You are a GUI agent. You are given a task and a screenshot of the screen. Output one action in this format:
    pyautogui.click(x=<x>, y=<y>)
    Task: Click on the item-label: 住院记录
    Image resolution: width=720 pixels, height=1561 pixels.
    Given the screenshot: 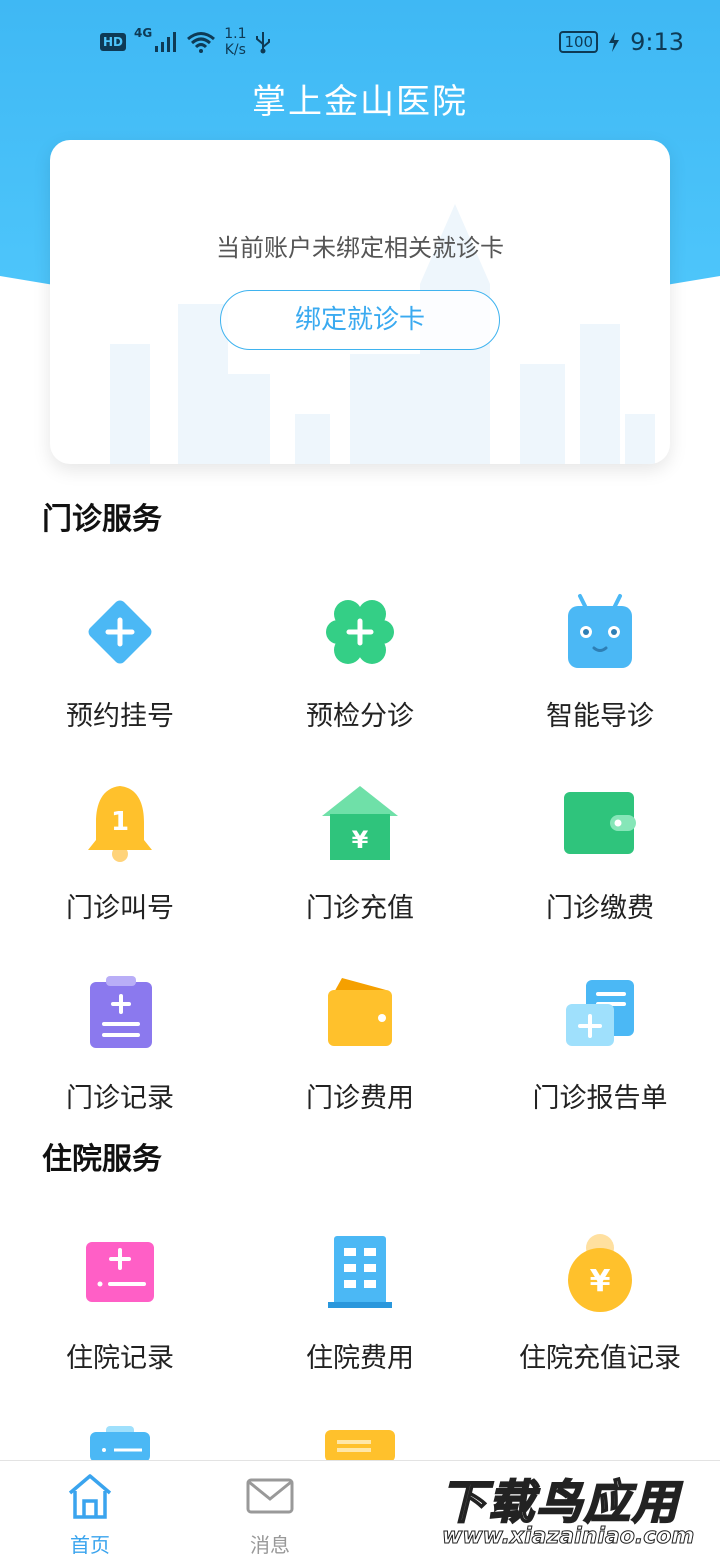 What is the action you would take?
    pyautogui.click(x=120, y=1358)
    